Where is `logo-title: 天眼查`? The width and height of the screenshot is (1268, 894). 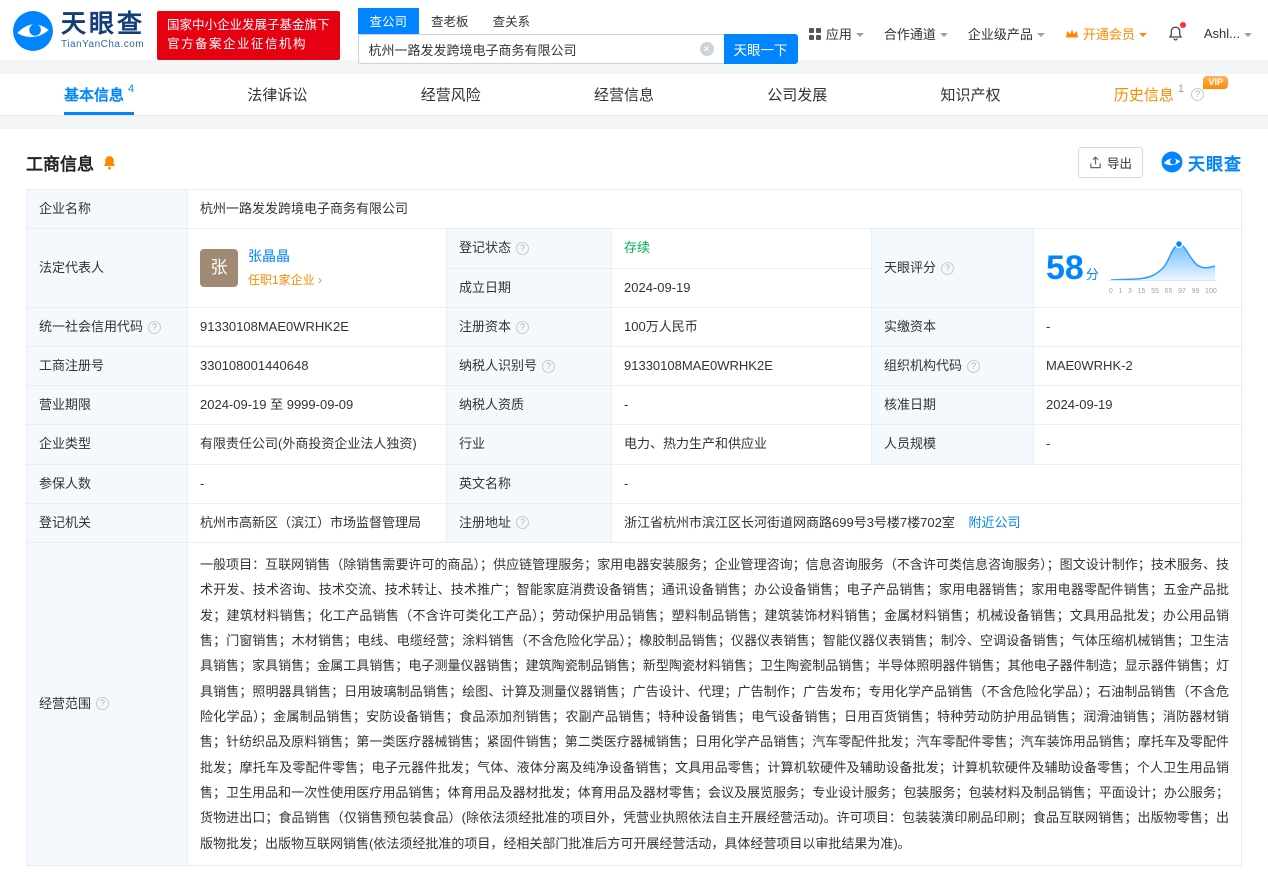
logo-title: 天眼查 is located at coordinates (103, 24).